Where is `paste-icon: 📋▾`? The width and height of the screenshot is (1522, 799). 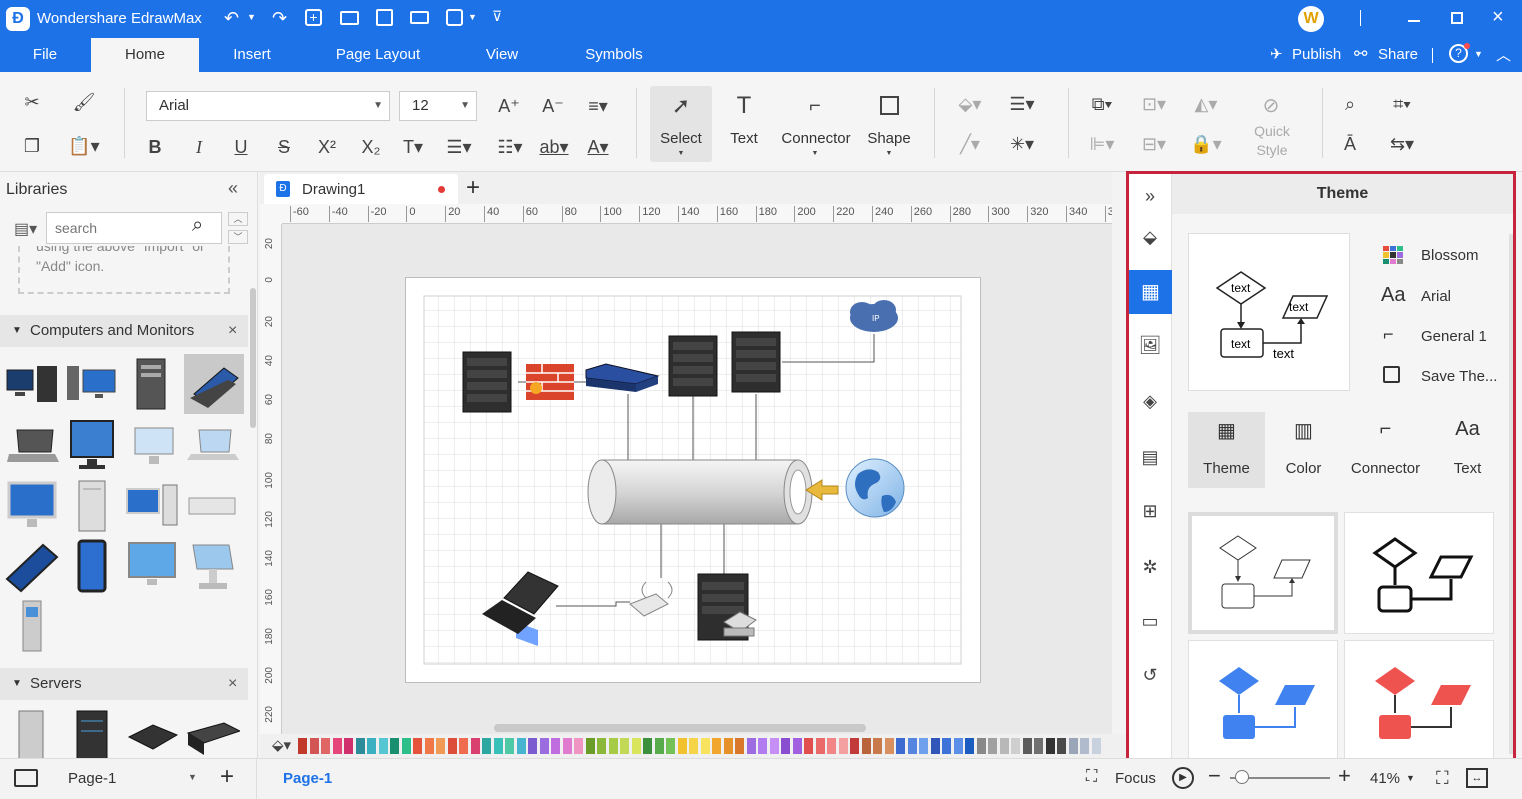
paste-icon: 📋▾ is located at coordinates (84, 146).